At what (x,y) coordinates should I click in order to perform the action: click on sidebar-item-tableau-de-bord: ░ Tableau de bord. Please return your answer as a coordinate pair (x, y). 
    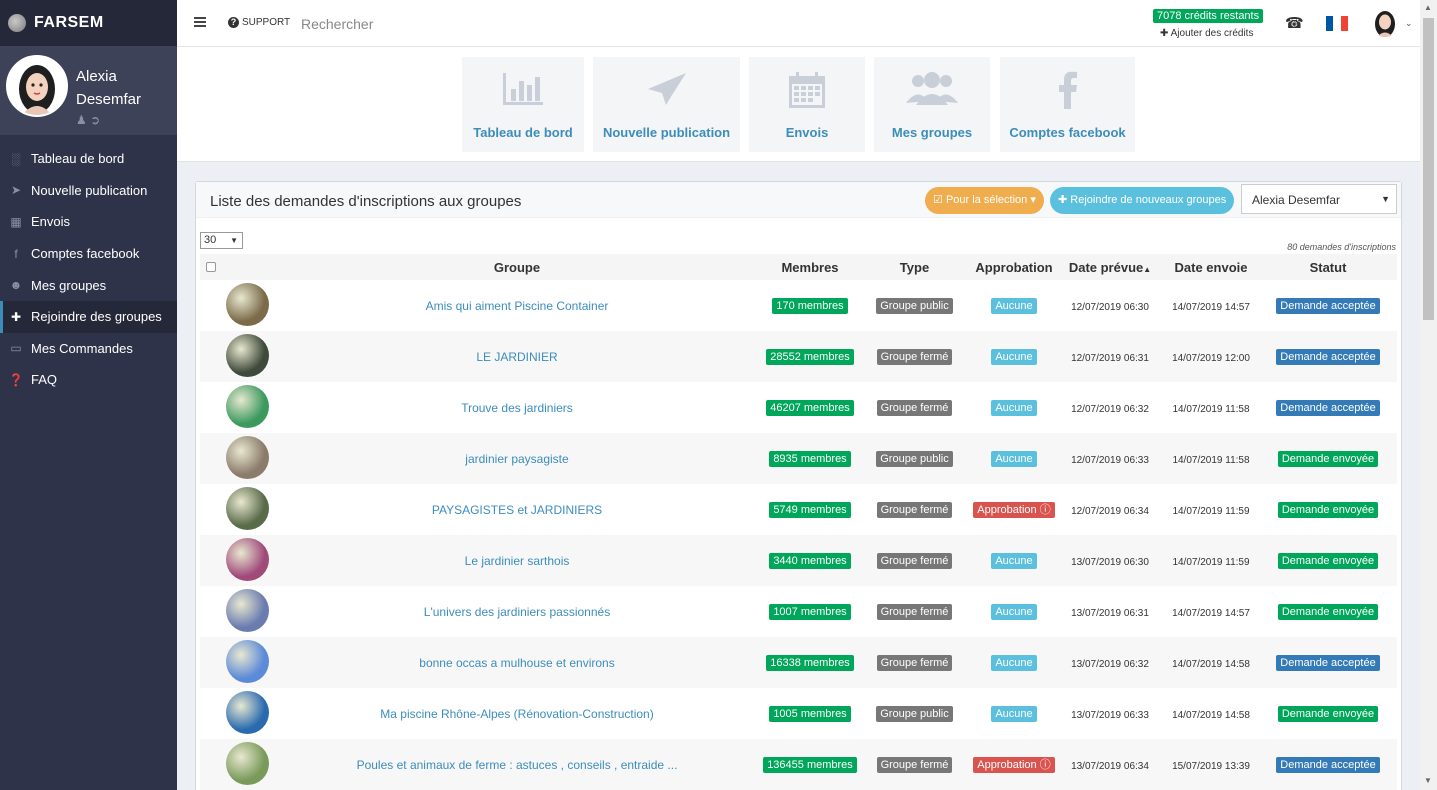
    Looking at the image, I should click on (88, 159).